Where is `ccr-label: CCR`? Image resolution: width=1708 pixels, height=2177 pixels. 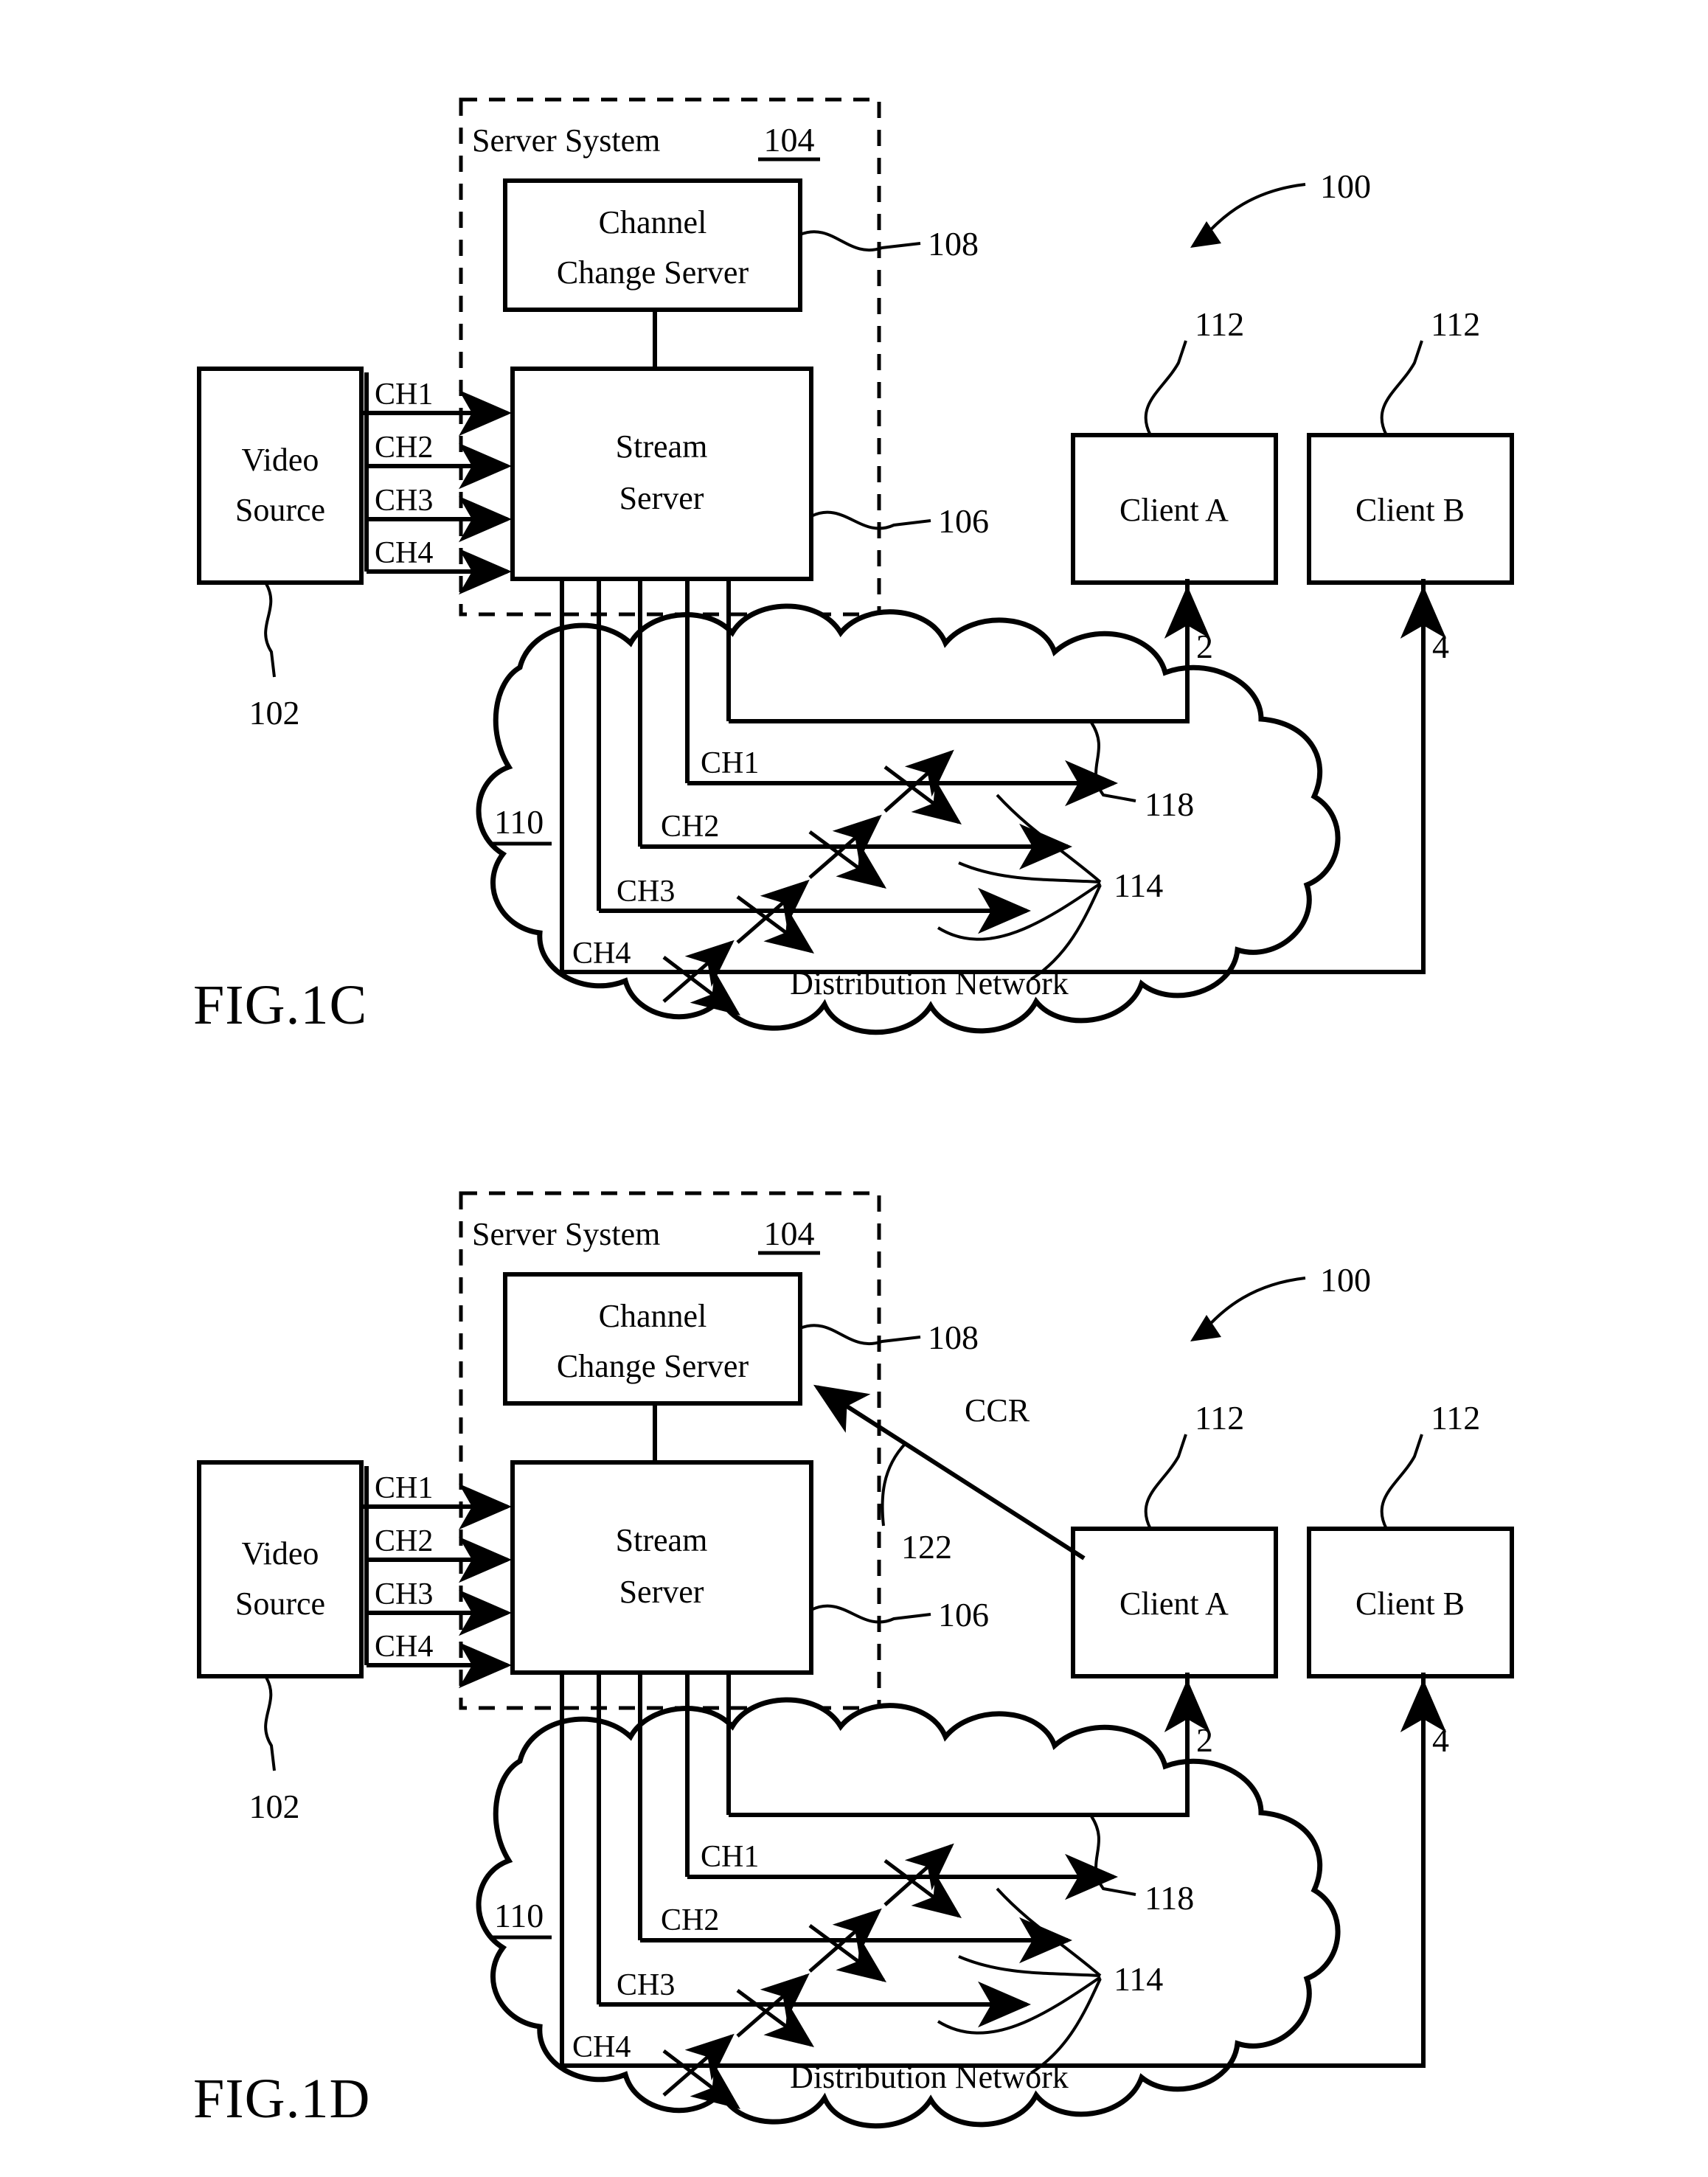 ccr-label: CCR is located at coordinates (997, 1410).